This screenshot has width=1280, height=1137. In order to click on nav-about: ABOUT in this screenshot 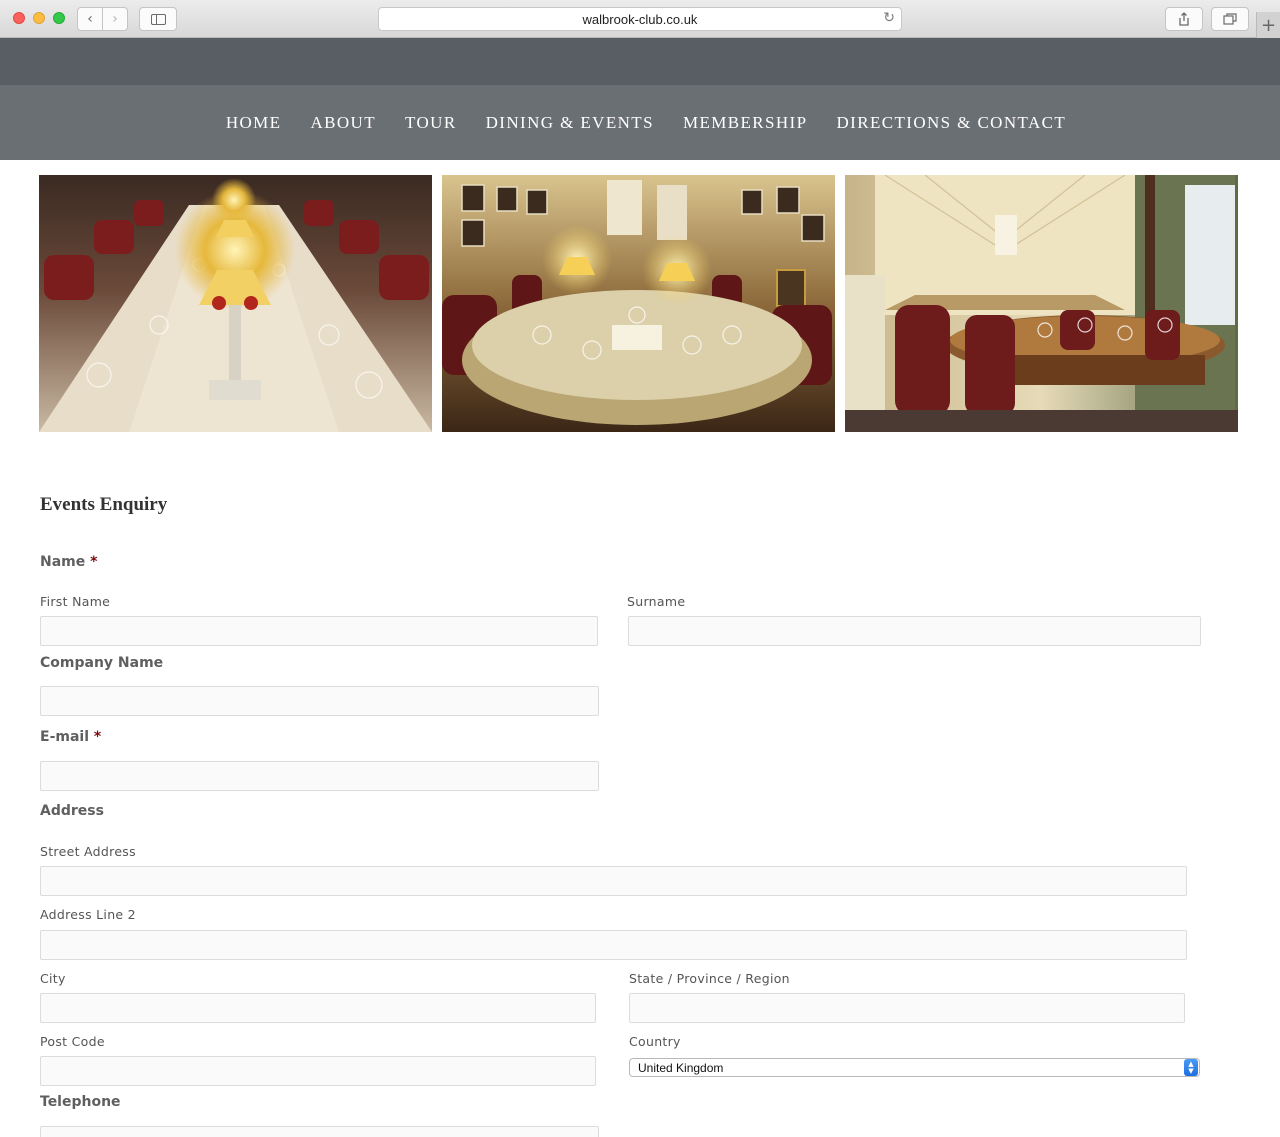, I will do `click(343, 123)`.